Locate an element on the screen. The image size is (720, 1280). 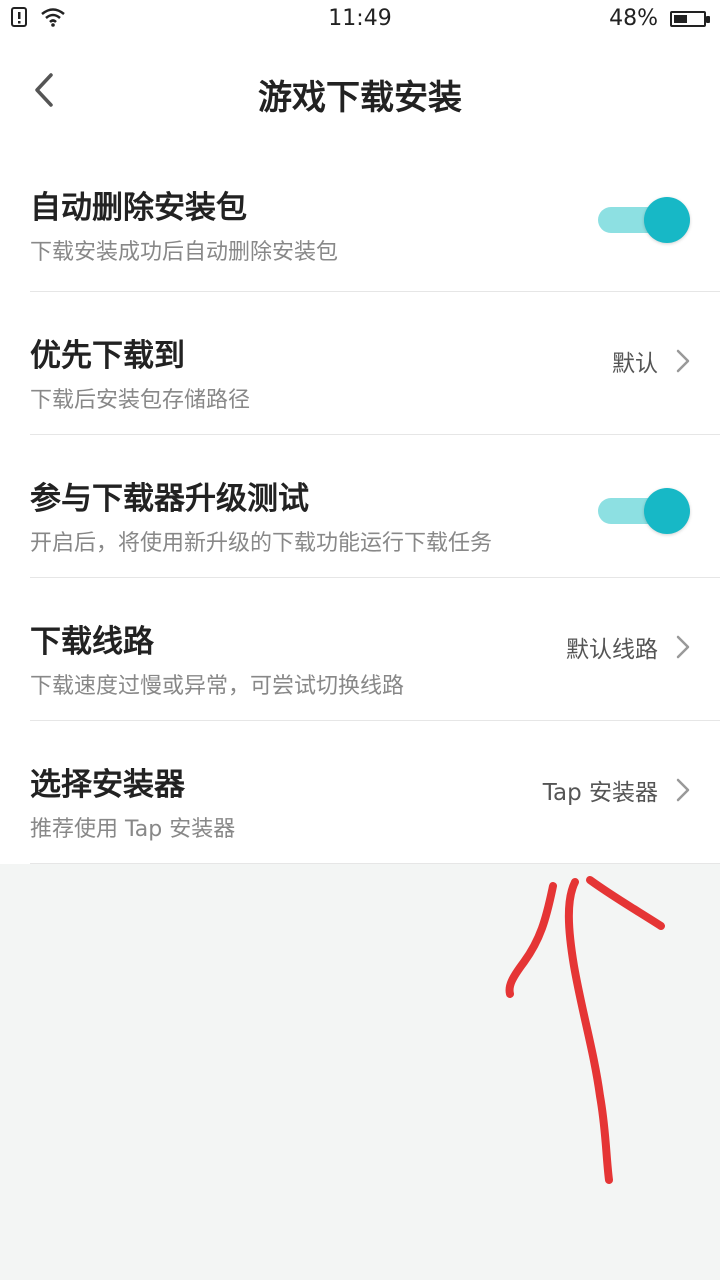
downloader-beta-toggle is located at coordinates (644, 511).